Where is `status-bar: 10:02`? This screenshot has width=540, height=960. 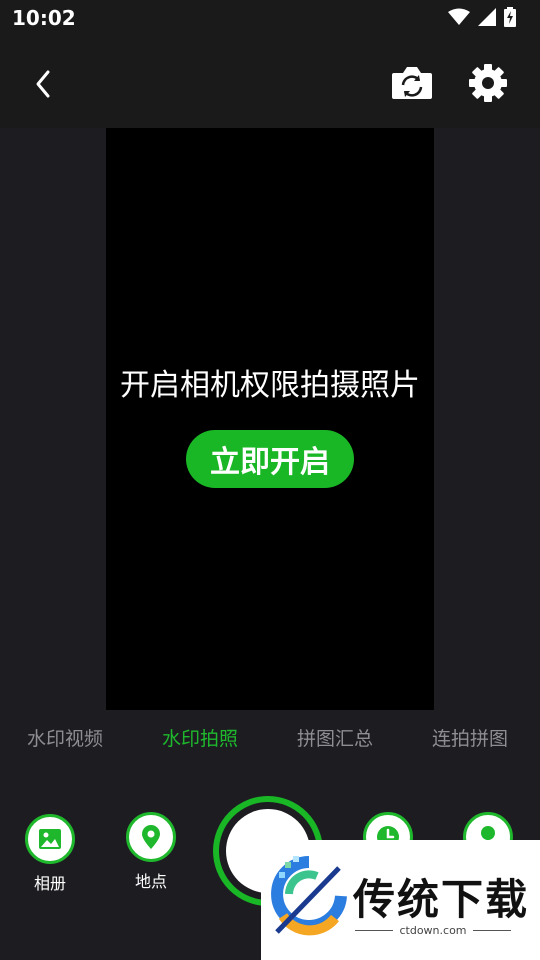
status-bar: 10:02 is located at coordinates (270, 18).